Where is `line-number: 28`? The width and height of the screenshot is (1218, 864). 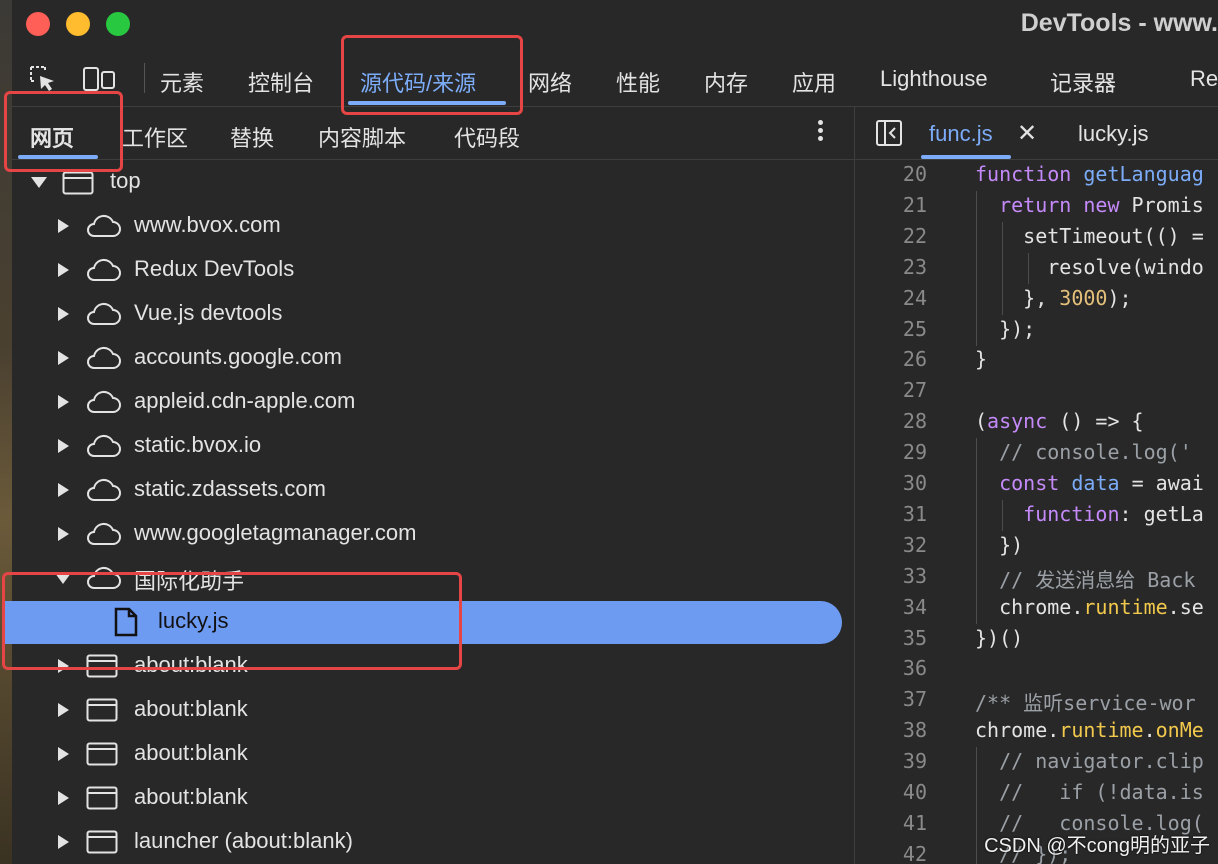 line-number: 28 is located at coordinates (891, 421).